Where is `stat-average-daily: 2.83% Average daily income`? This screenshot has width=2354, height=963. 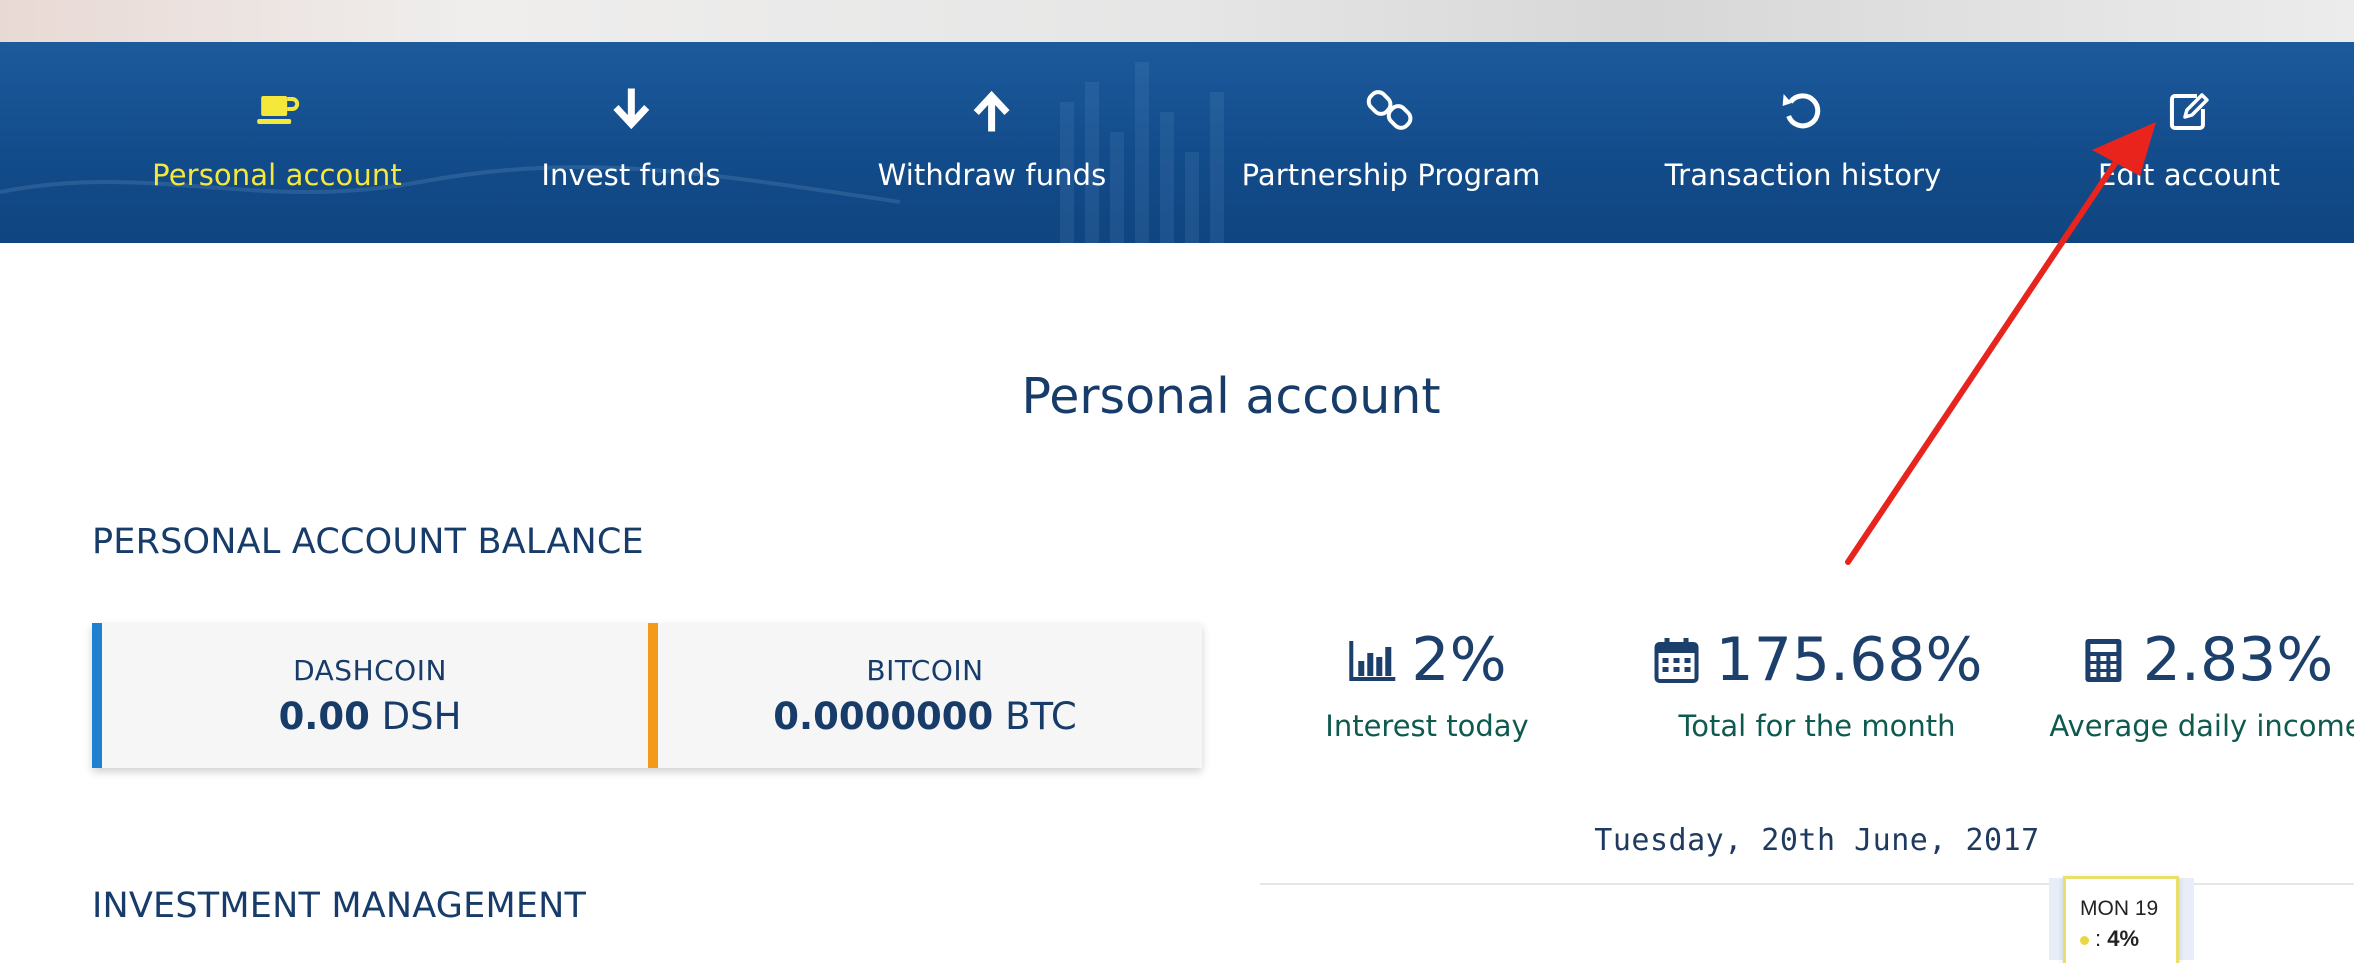 stat-average-daily: 2.83% Average daily income is located at coordinates (2201, 684).